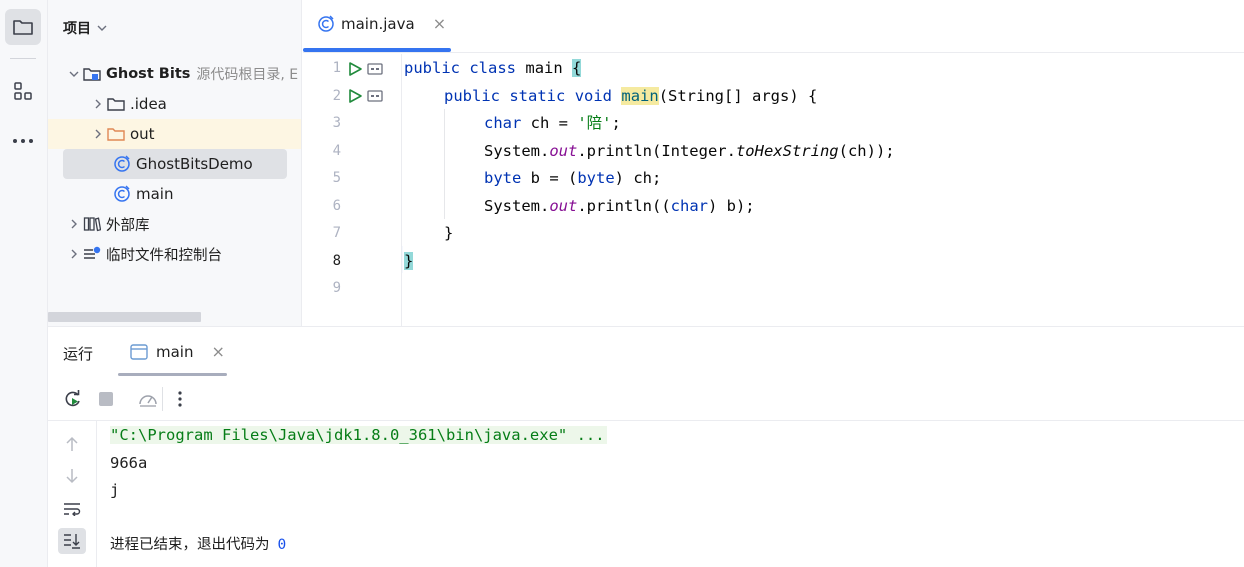  I want to click on active-tab-indicator, so click(377, 50).